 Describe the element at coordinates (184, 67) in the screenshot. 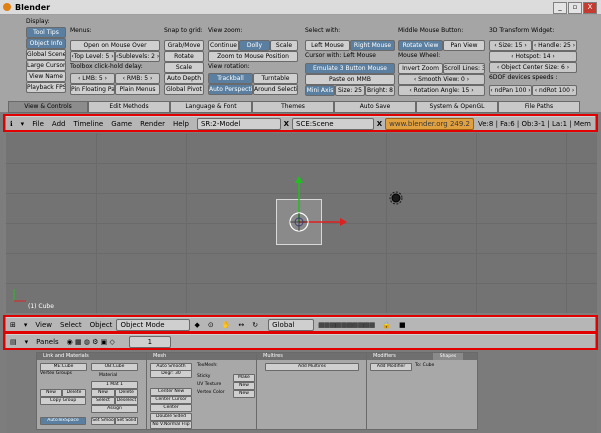

I see `snap-scale-toggle: Scale` at that location.